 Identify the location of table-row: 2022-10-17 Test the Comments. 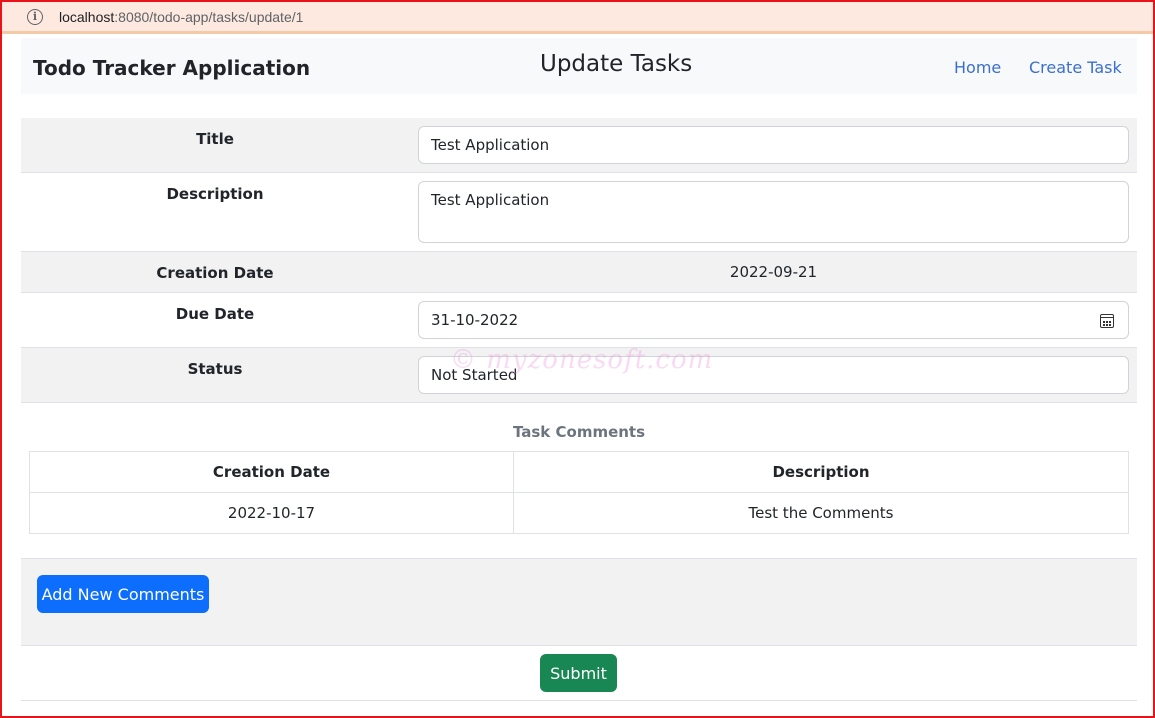
(579, 513).